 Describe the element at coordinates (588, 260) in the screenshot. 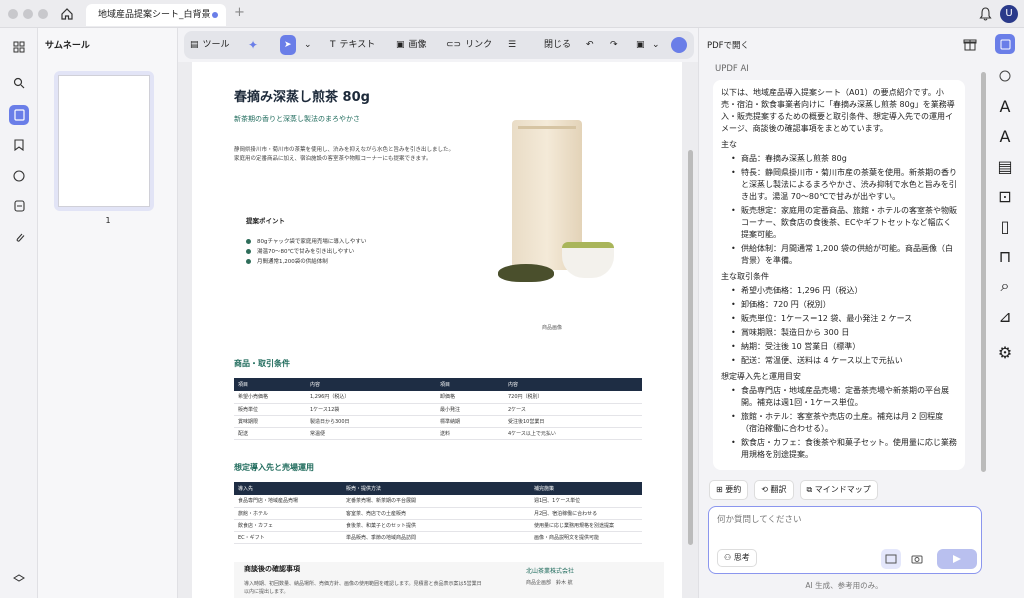

I see `tea-cup-image` at that location.